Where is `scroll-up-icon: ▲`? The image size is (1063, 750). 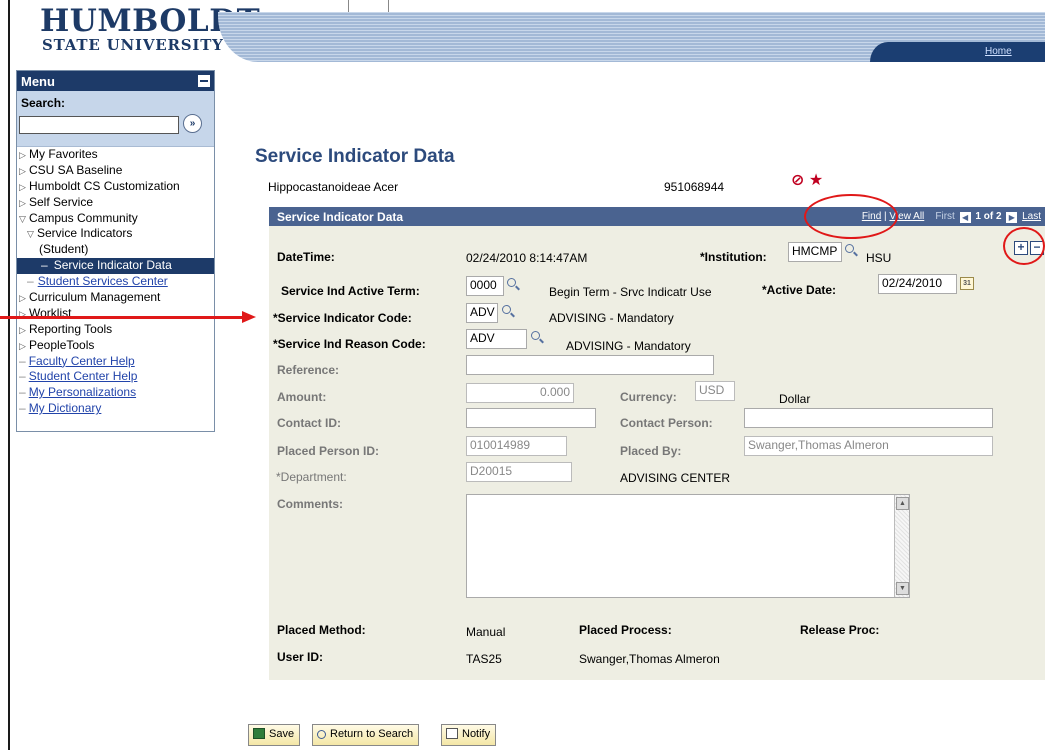 scroll-up-icon: ▲ is located at coordinates (902, 503).